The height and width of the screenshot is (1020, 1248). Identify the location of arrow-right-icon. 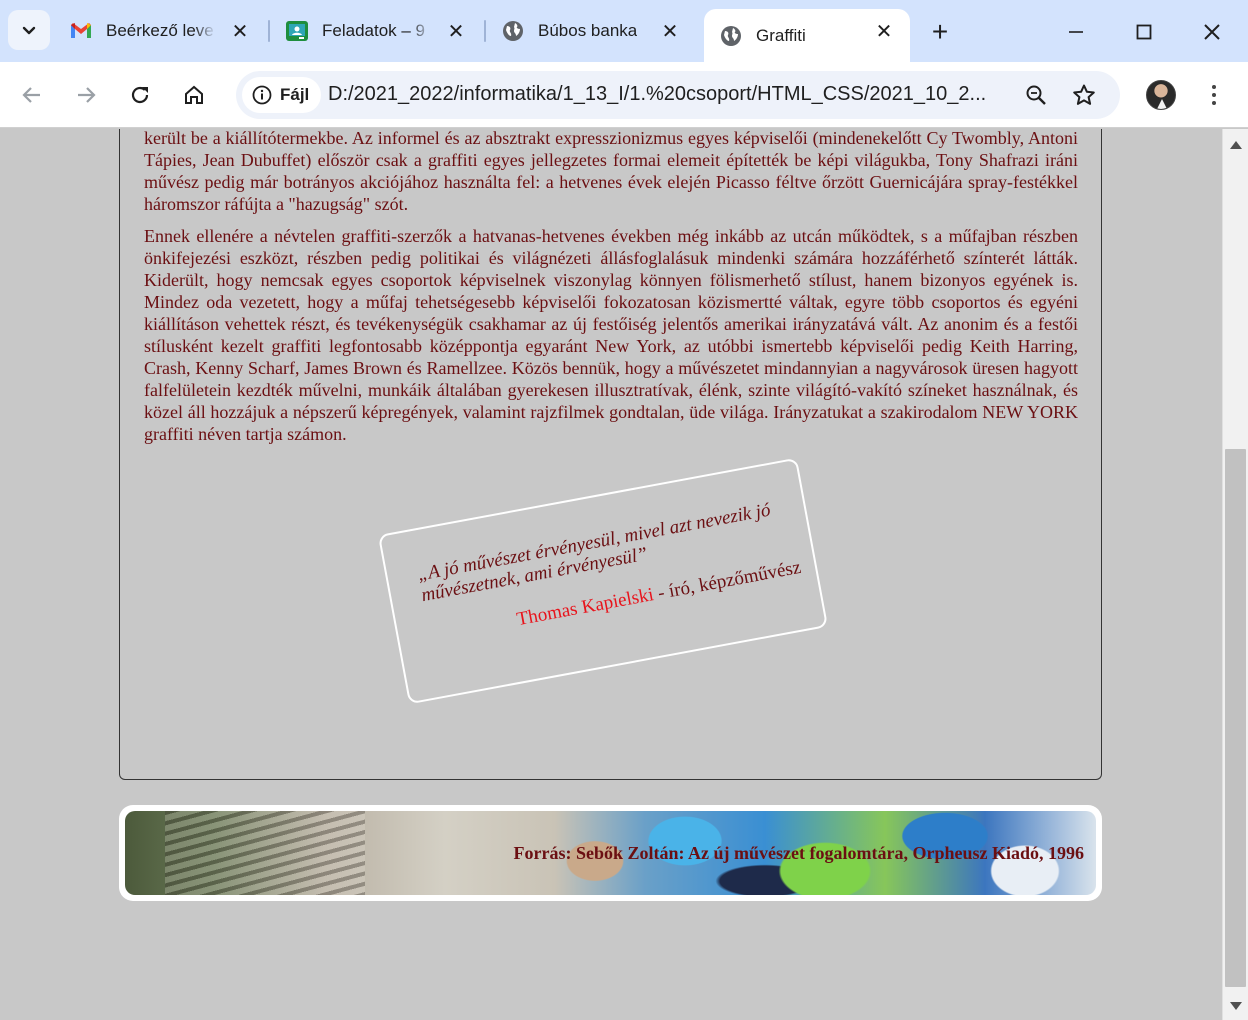
(87, 95).